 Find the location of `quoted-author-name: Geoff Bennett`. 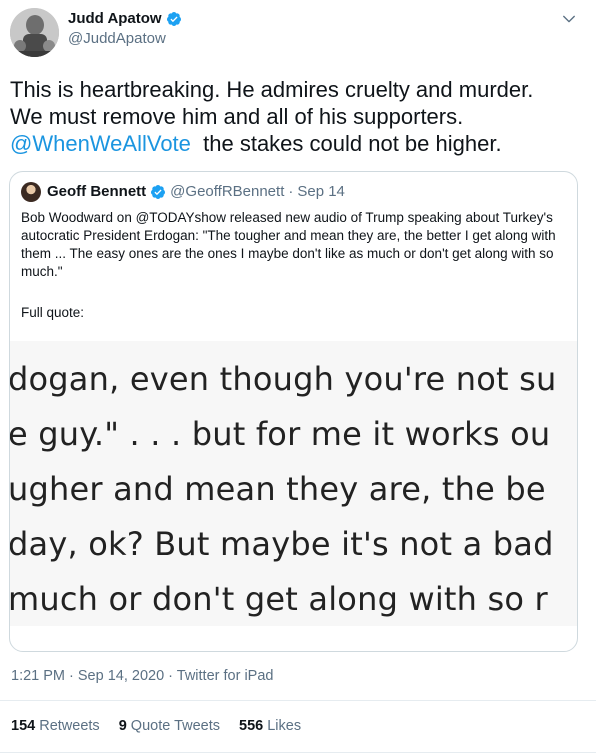

quoted-author-name: Geoff Bennett is located at coordinates (97, 191).